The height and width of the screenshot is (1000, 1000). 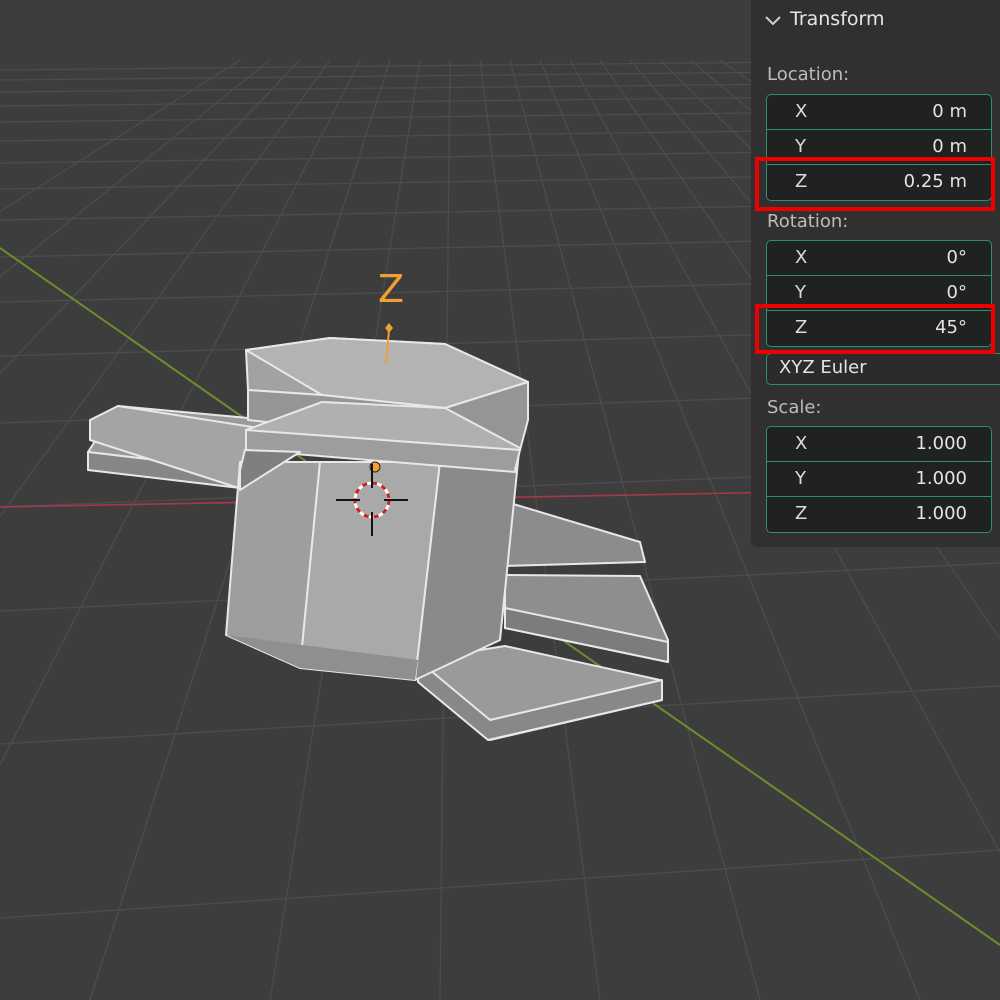 What do you see at coordinates (949, 111) in the screenshot?
I see `location-x-value: 0 m` at bounding box center [949, 111].